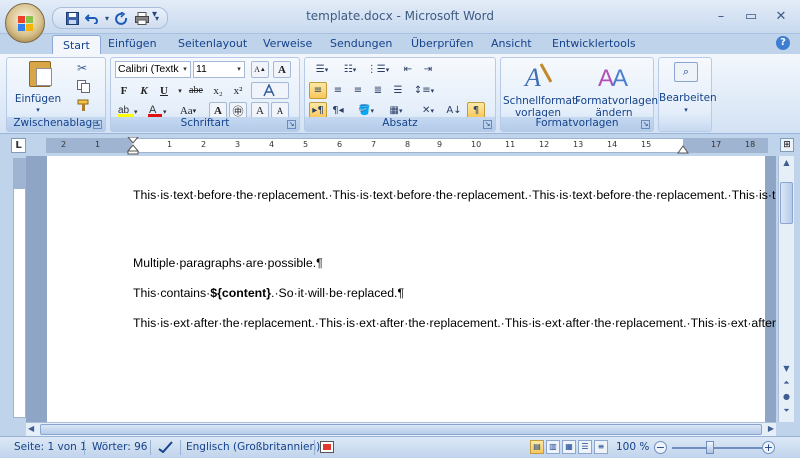 The height and width of the screenshot is (458, 800). Describe the element at coordinates (119, 447) in the screenshot. I see `word-count-status: Wörter: 96` at that location.